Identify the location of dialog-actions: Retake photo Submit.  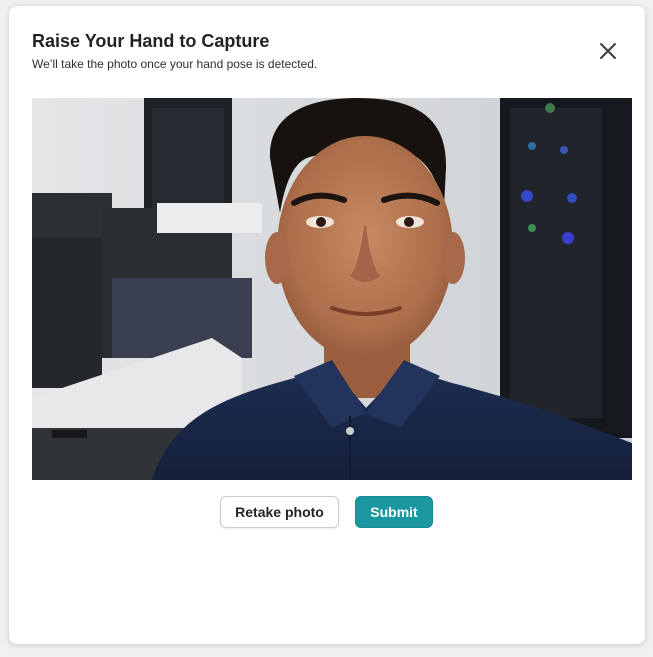
(327, 512).